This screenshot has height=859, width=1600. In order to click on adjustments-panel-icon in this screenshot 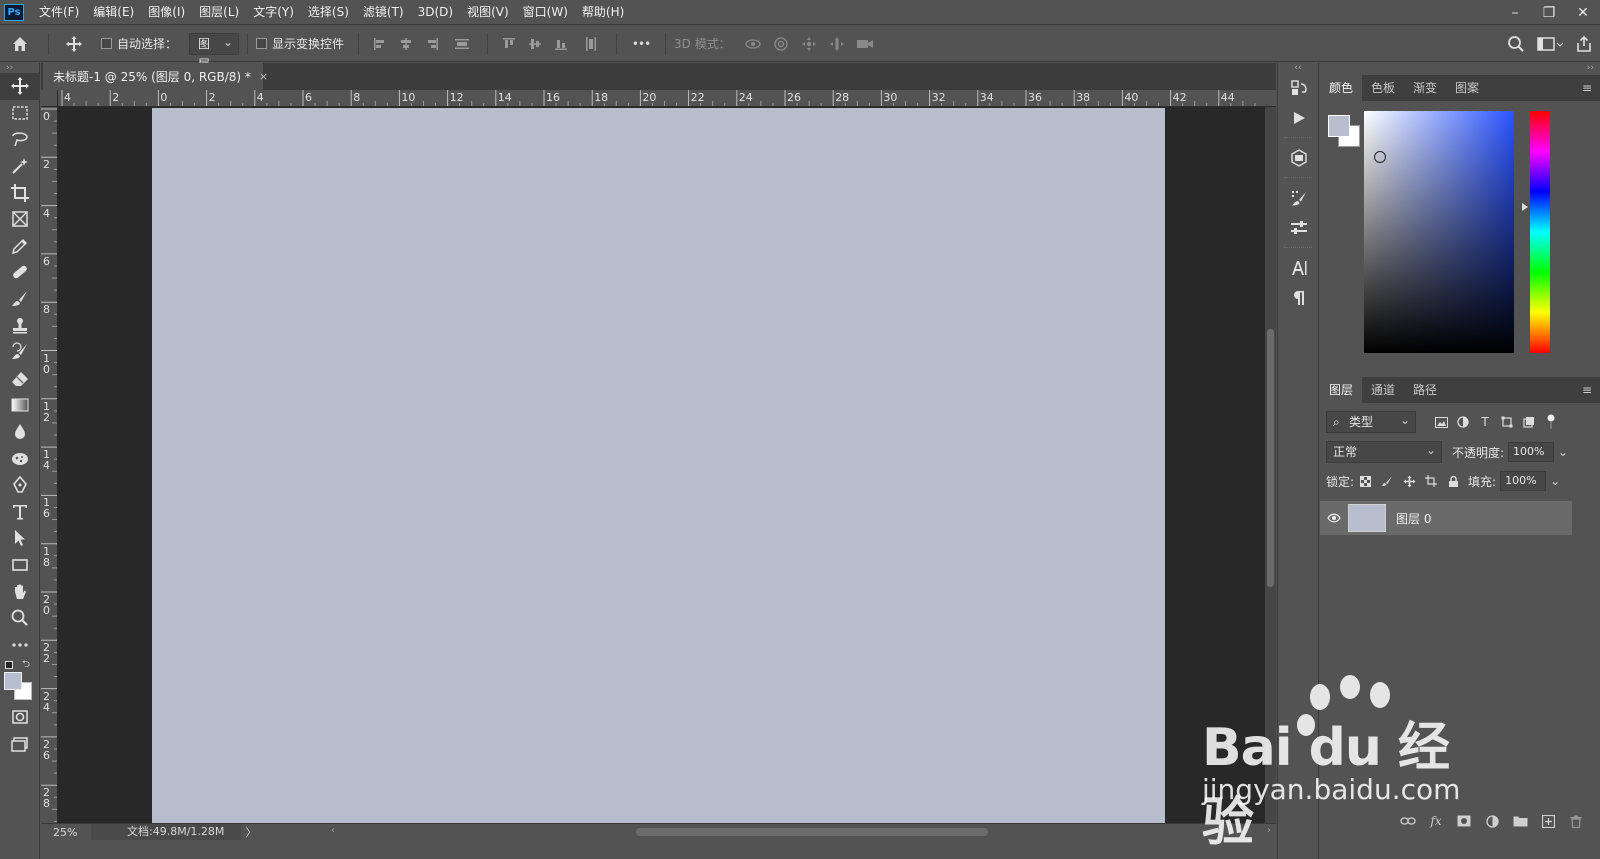, I will do `click(1299, 228)`.